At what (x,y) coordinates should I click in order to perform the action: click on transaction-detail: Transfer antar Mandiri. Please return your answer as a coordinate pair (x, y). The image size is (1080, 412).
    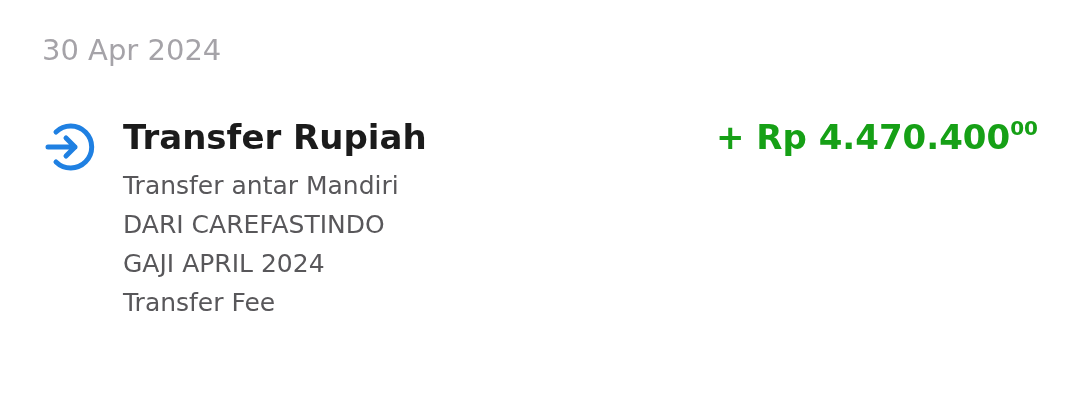
    Looking at the image, I should click on (261, 186).